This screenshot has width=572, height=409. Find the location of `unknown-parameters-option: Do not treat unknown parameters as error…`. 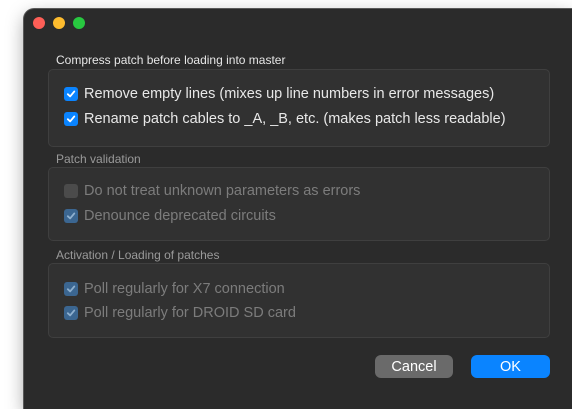

unknown-parameters-option: Do not treat unknown parameters as error… is located at coordinates (212, 191).